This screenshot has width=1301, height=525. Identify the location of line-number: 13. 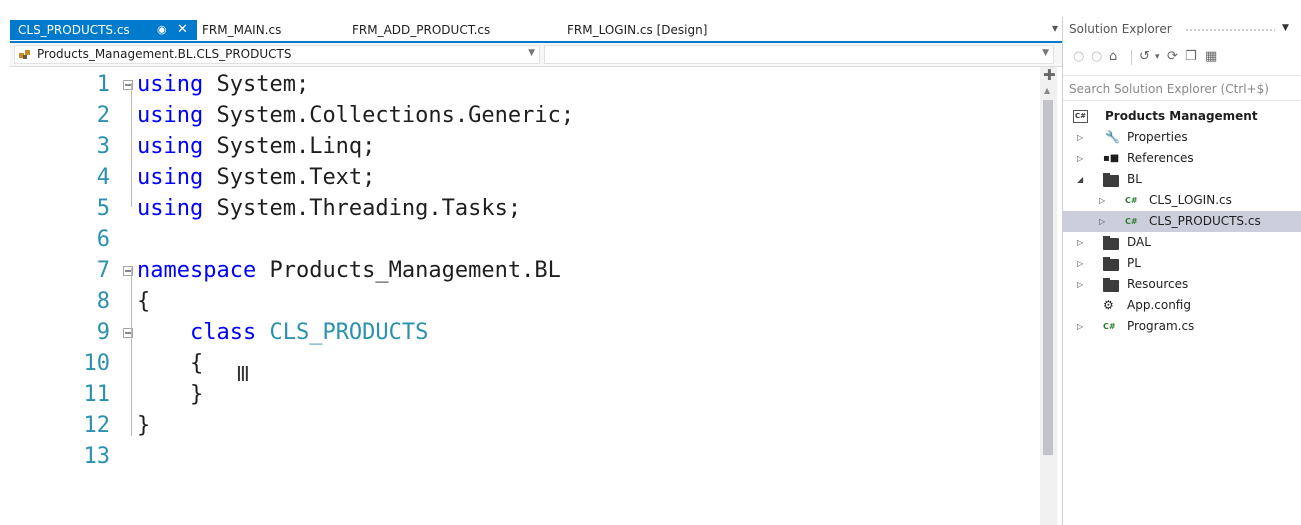
(97, 456).